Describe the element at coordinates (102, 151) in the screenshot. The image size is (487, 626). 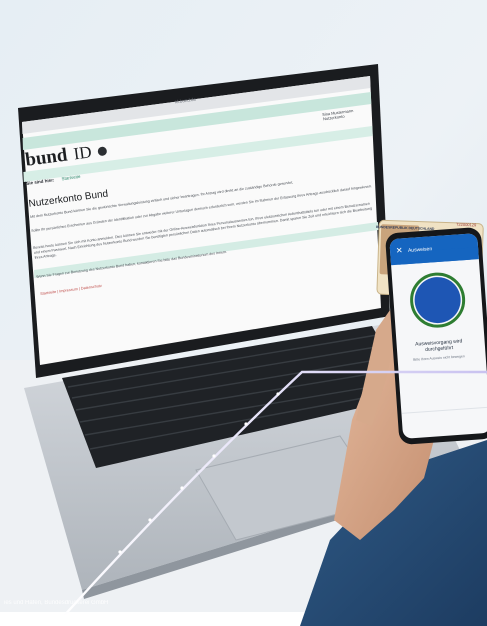
I see `logo-badge-icon` at that location.